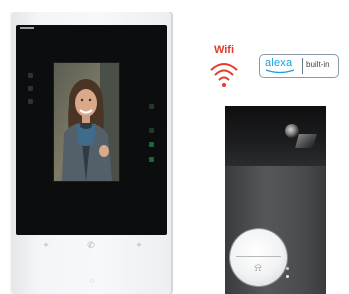 The image size is (349, 294). I want to click on alexa-logo-text: alexa, so click(279, 63).